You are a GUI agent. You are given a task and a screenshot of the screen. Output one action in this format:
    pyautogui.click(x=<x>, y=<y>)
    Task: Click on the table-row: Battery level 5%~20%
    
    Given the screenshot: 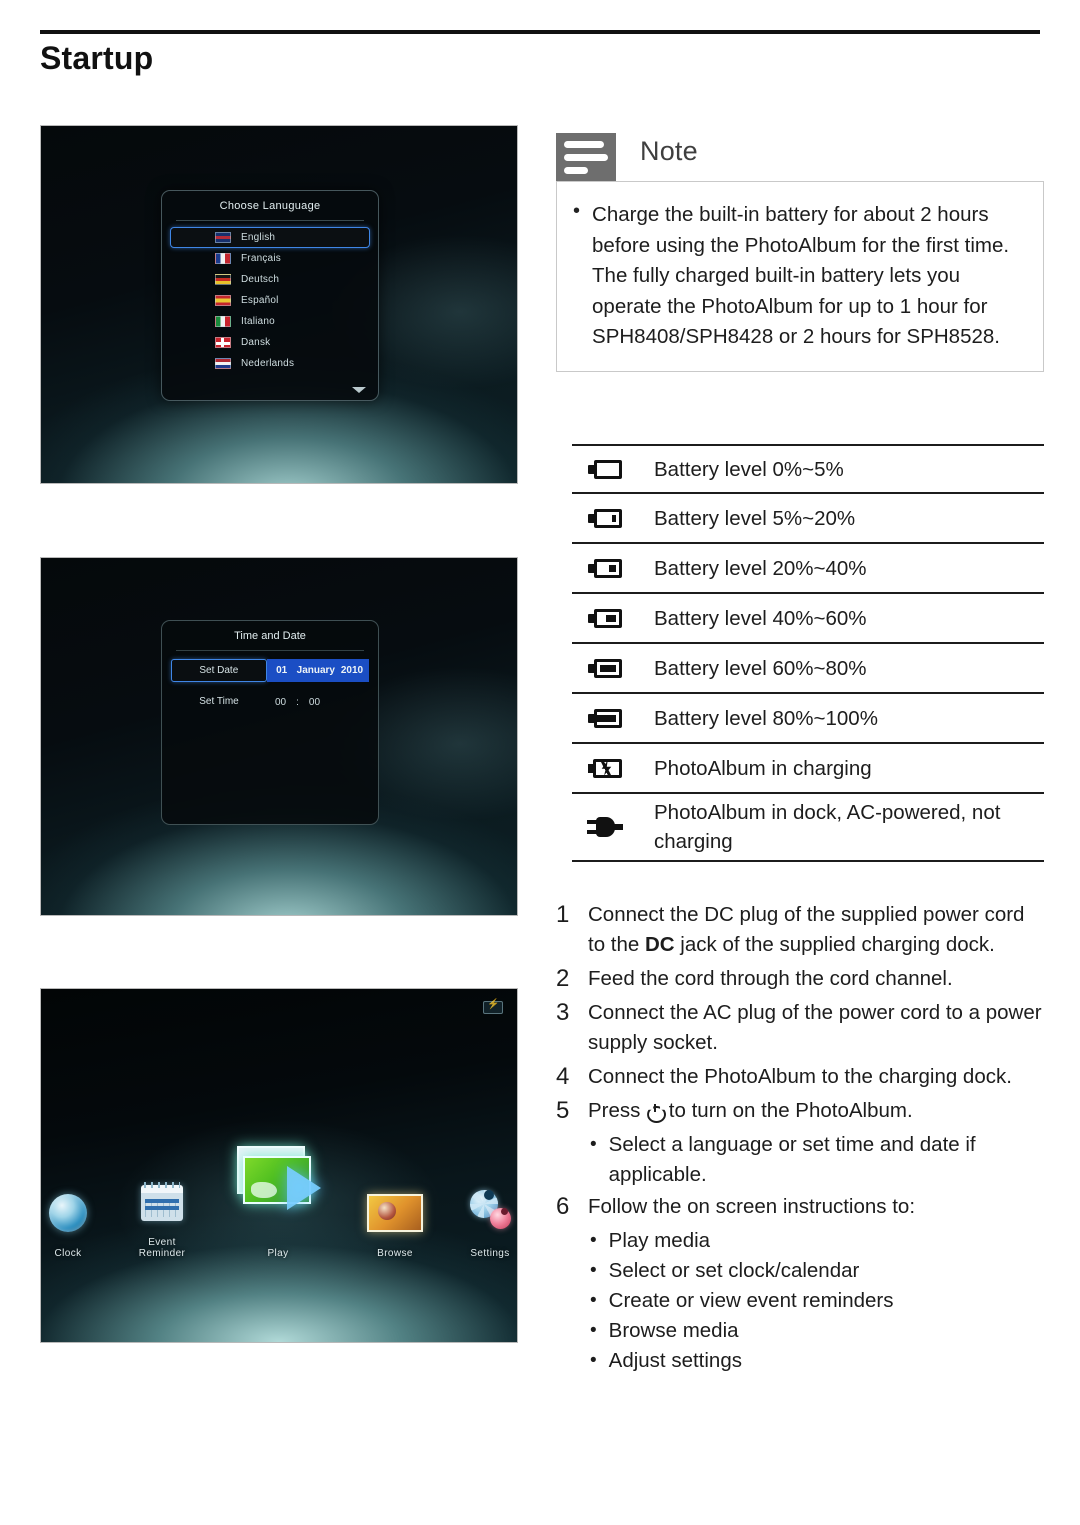 What is the action you would take?
    pyautogui.click(x=808, y=519)
    